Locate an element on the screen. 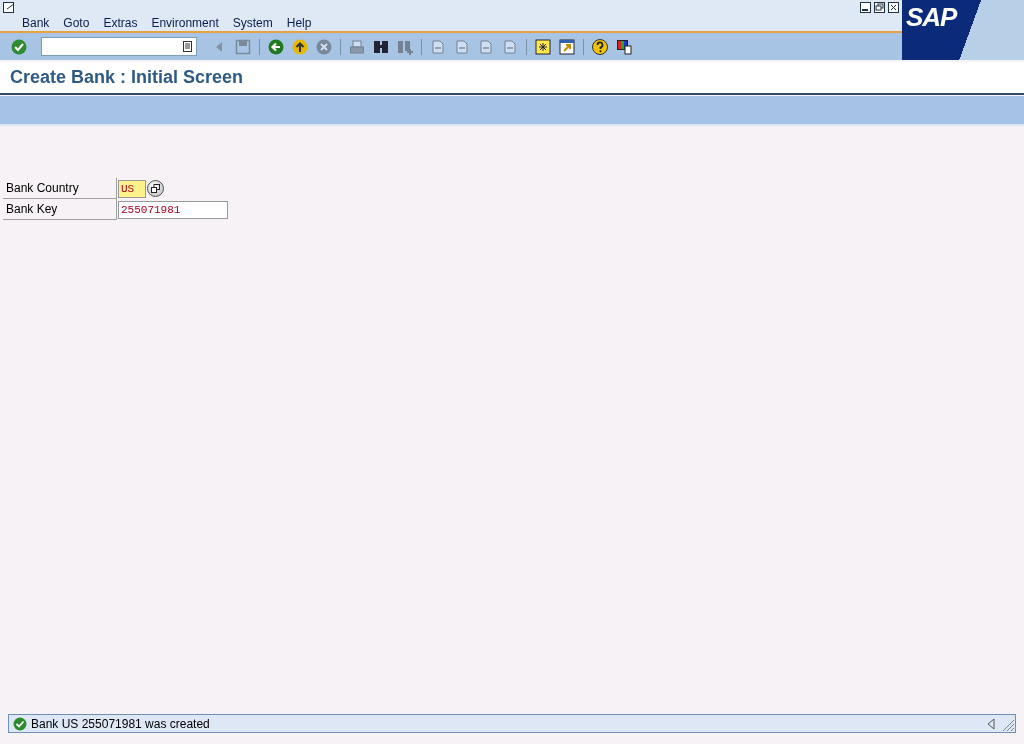  printer-icon is located at coordinates (357, 46).